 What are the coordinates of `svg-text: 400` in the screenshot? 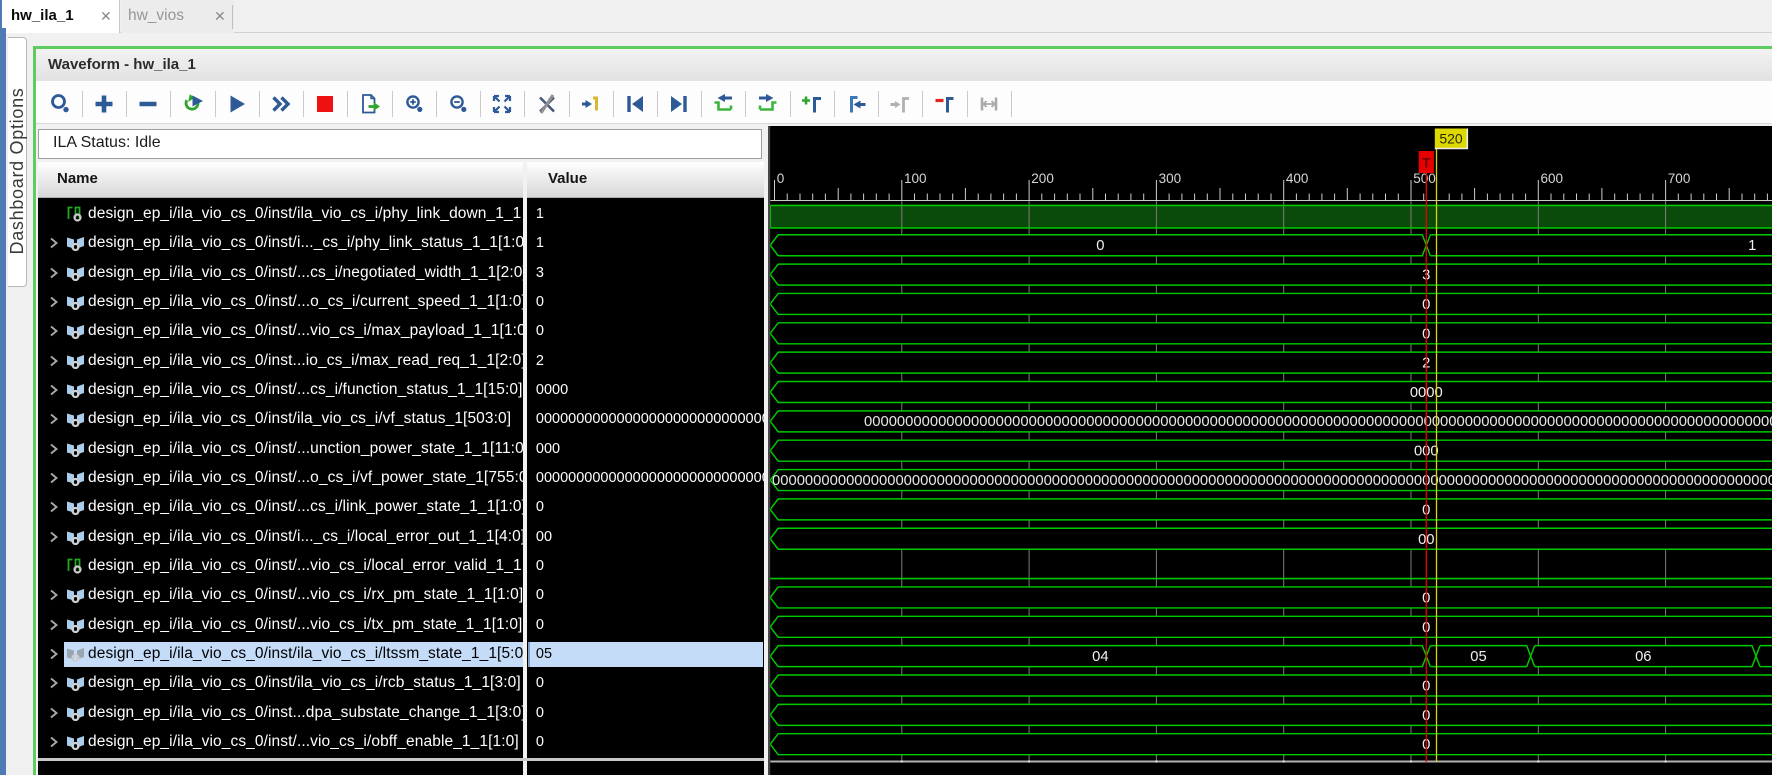 It's located at (1297, 178).